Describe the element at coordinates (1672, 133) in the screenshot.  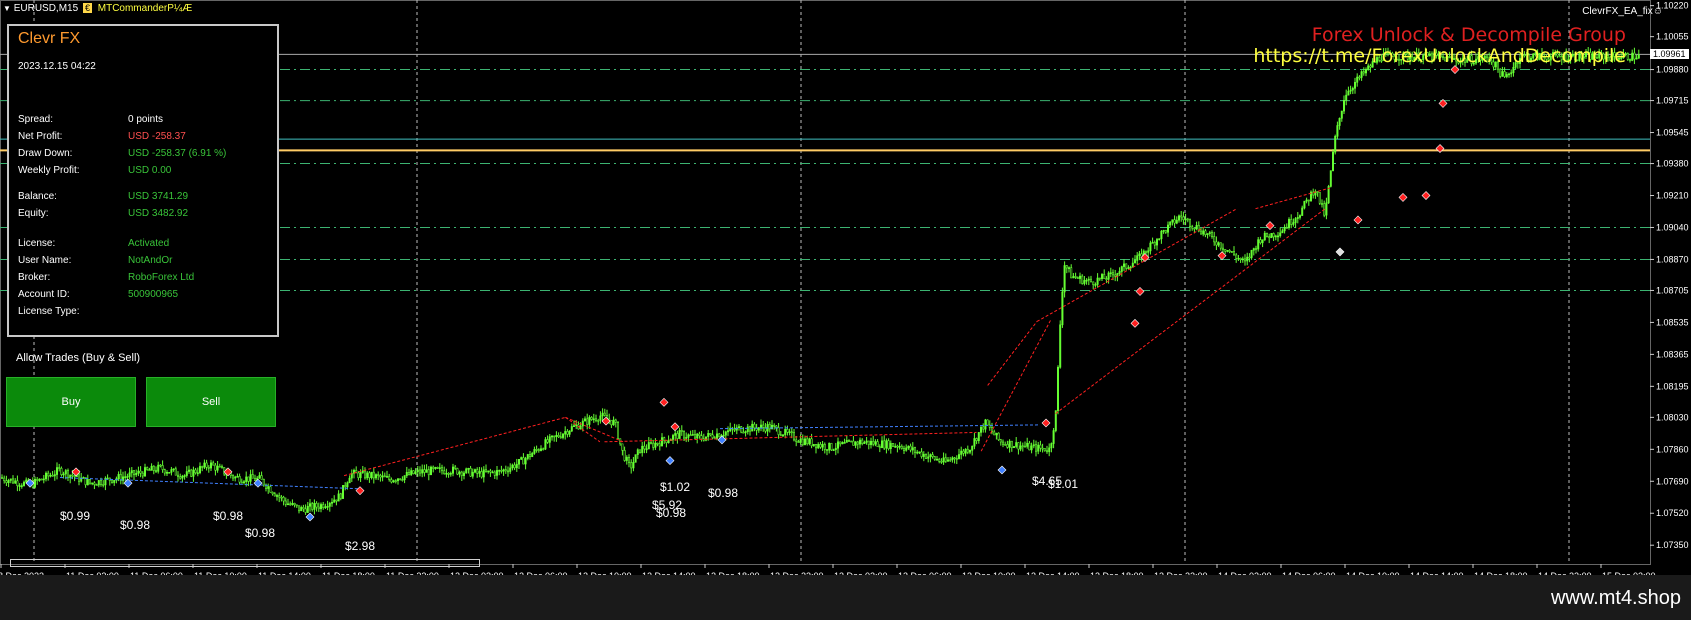
I see `price-tick-label: 1.09545` at that location.